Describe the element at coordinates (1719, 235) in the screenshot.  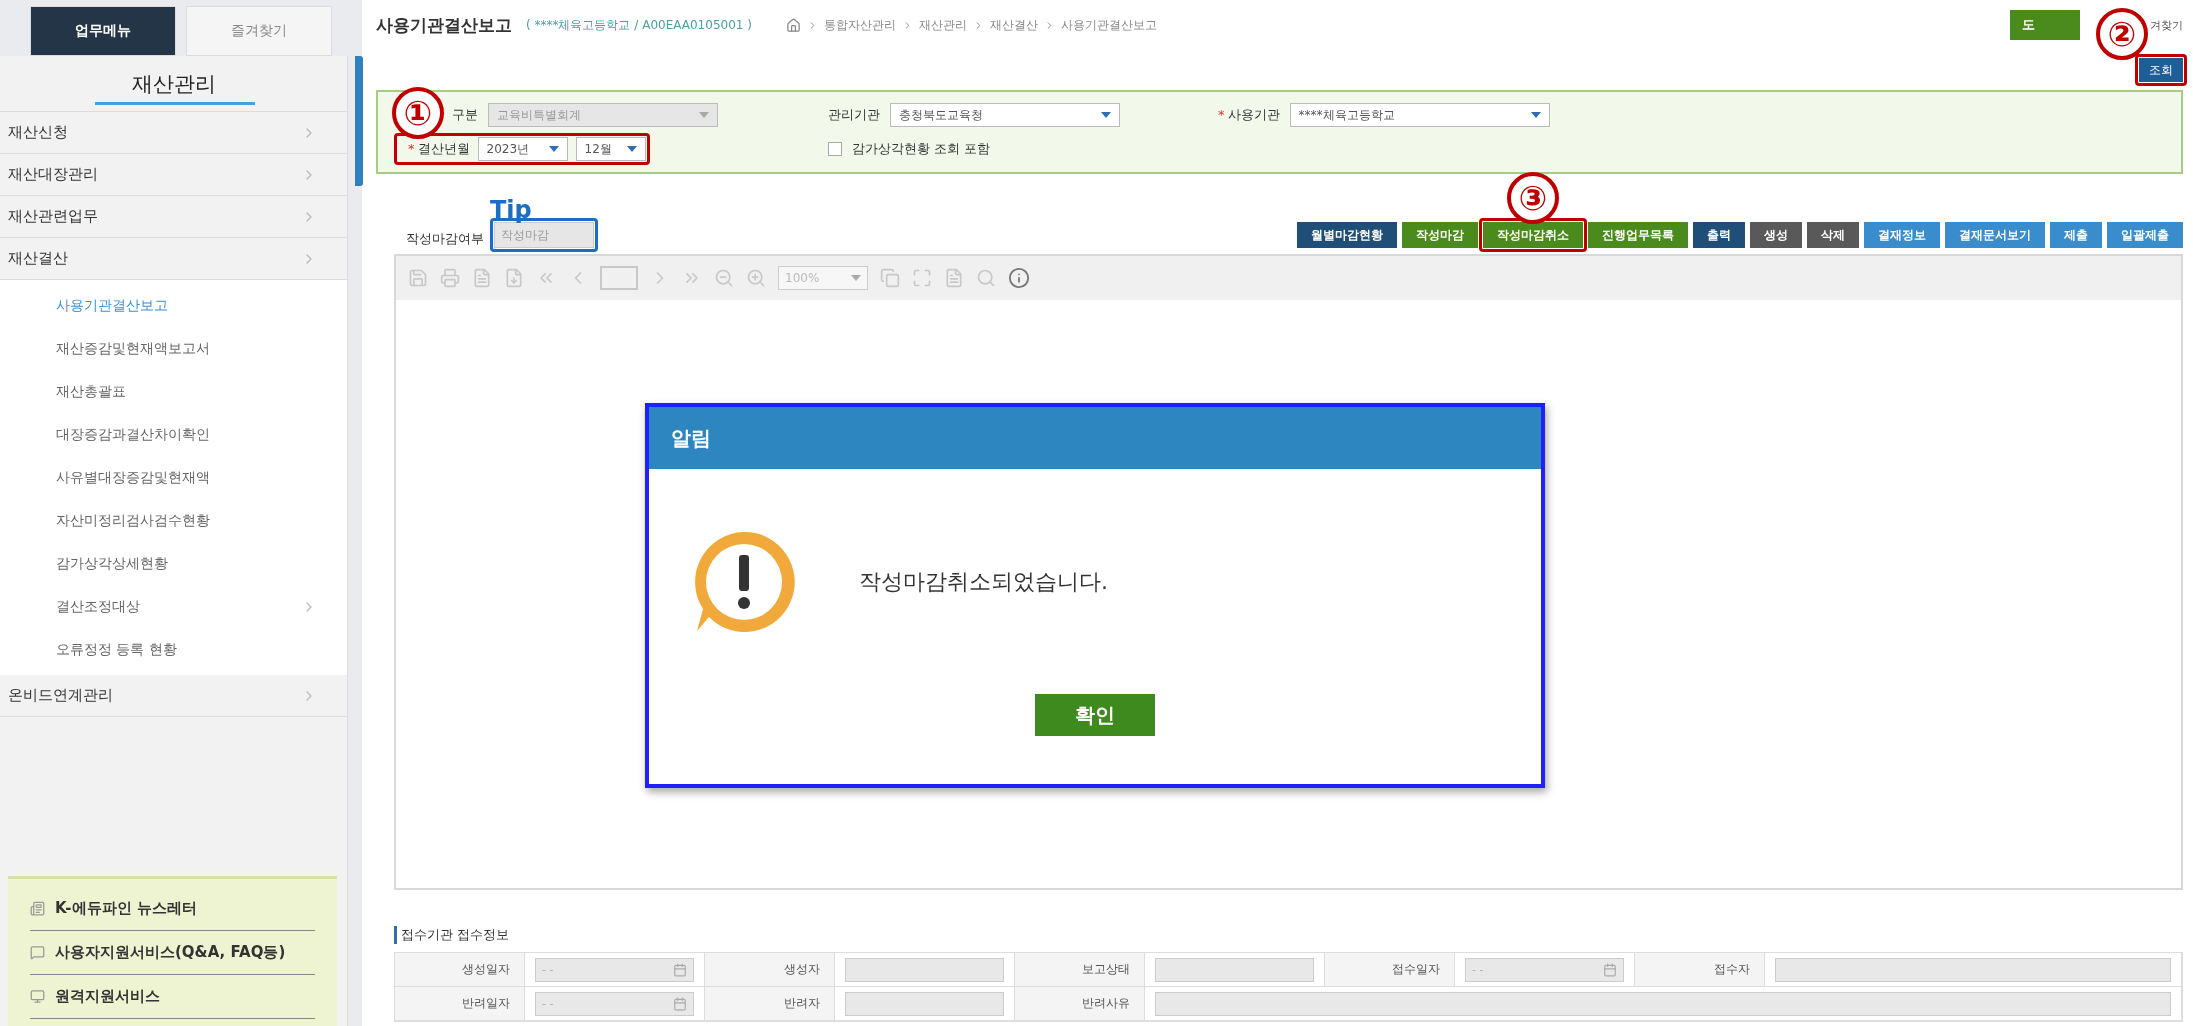
I see `action-button: 출력` at that location.